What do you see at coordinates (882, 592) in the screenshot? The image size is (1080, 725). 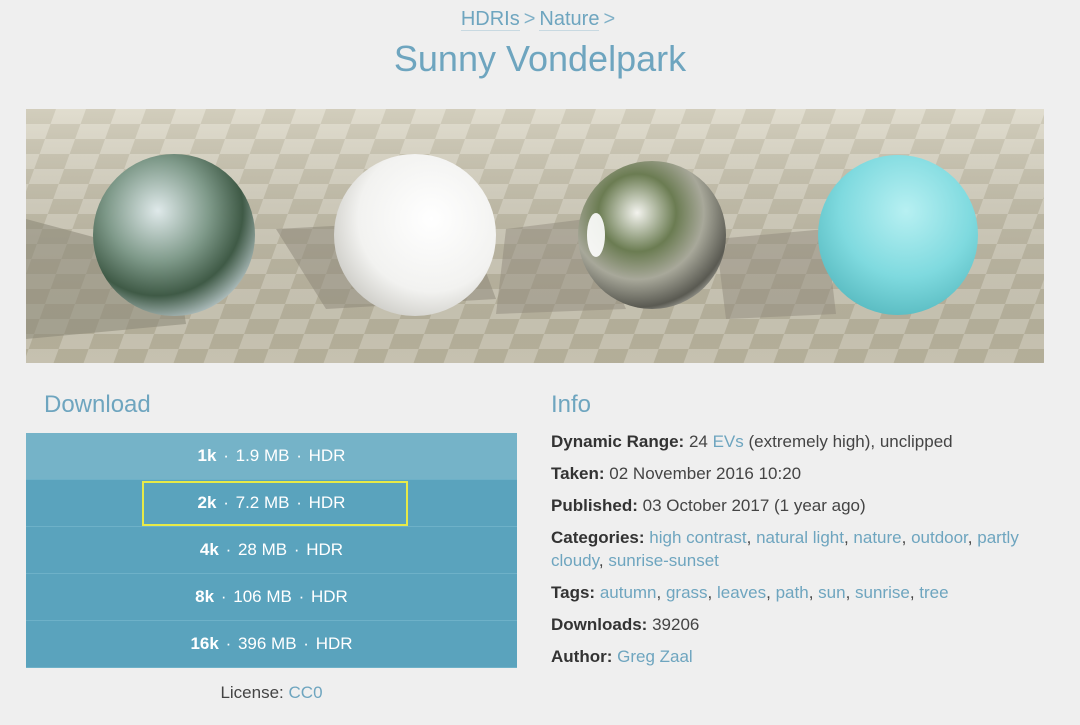 I see `tag-link: sunrise` at bounding box center [882, 592].